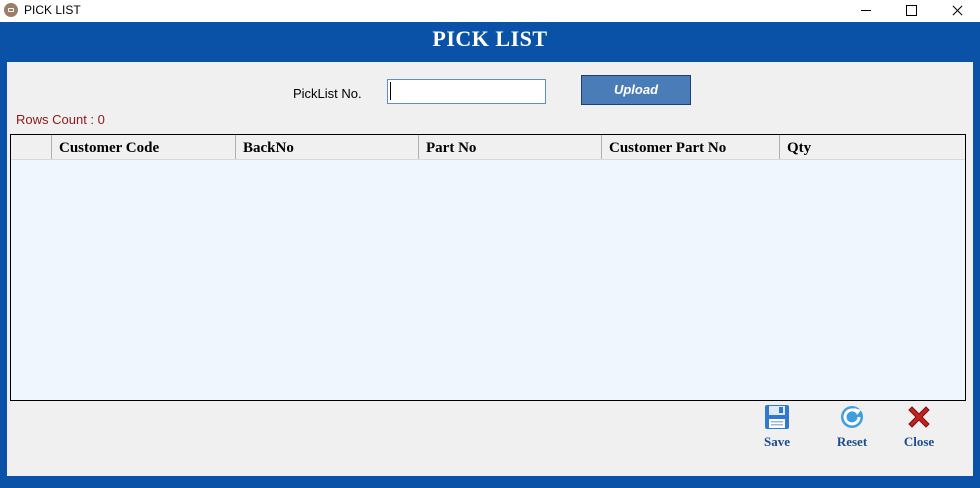  Describe the element at coordinates (466, 91) in the screenshot. I see `picklist-input` at that location.